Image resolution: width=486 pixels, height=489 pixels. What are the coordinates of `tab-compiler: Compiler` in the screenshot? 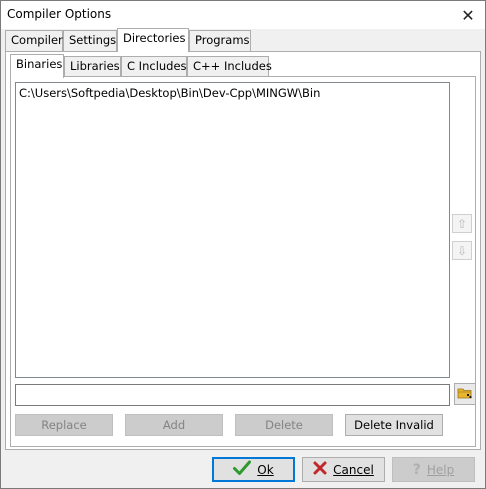 It's located at (34, 40).